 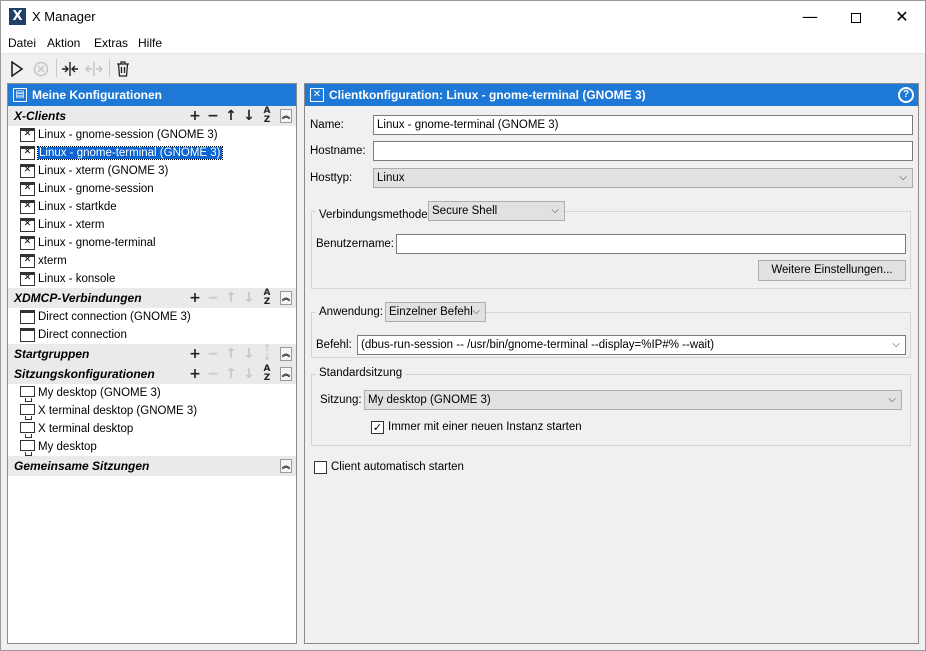 I want to click on section-startgruppen: Startgruppen + − ↑ ↓ ↑ ↓ ︽, so click(x=152, y=354).